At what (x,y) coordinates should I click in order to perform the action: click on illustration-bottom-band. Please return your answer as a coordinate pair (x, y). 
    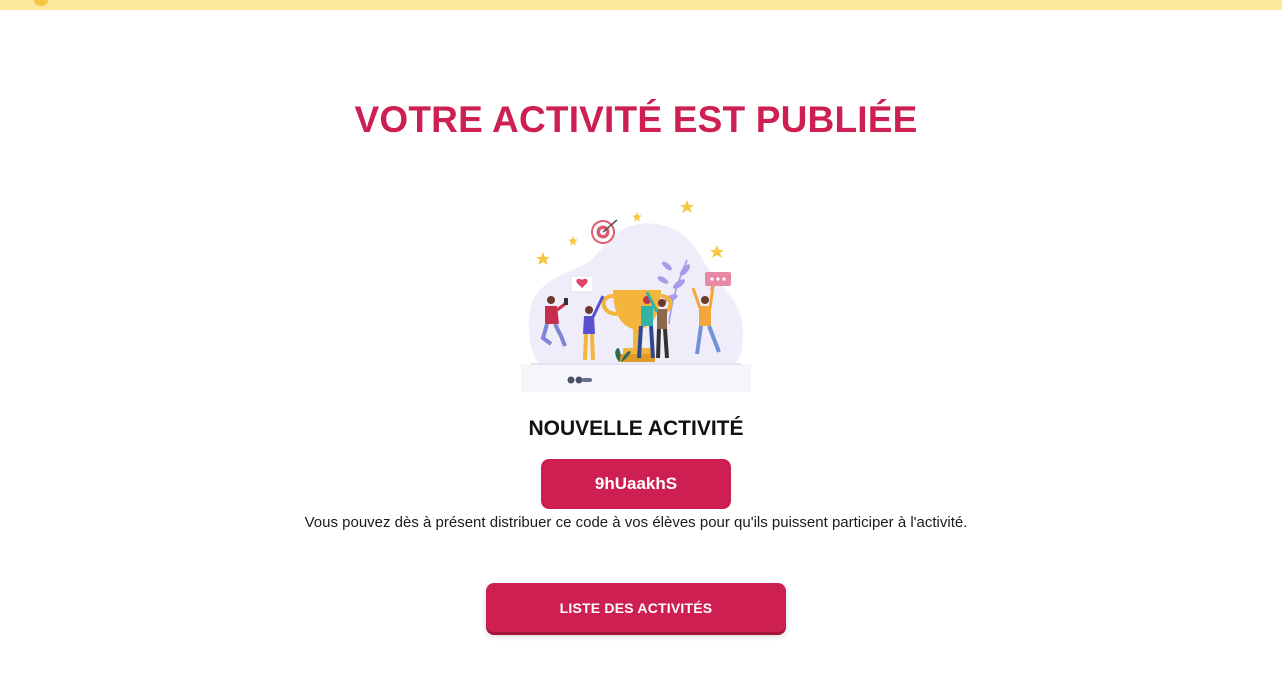
    Looking at the image, I should click on (636, 378).